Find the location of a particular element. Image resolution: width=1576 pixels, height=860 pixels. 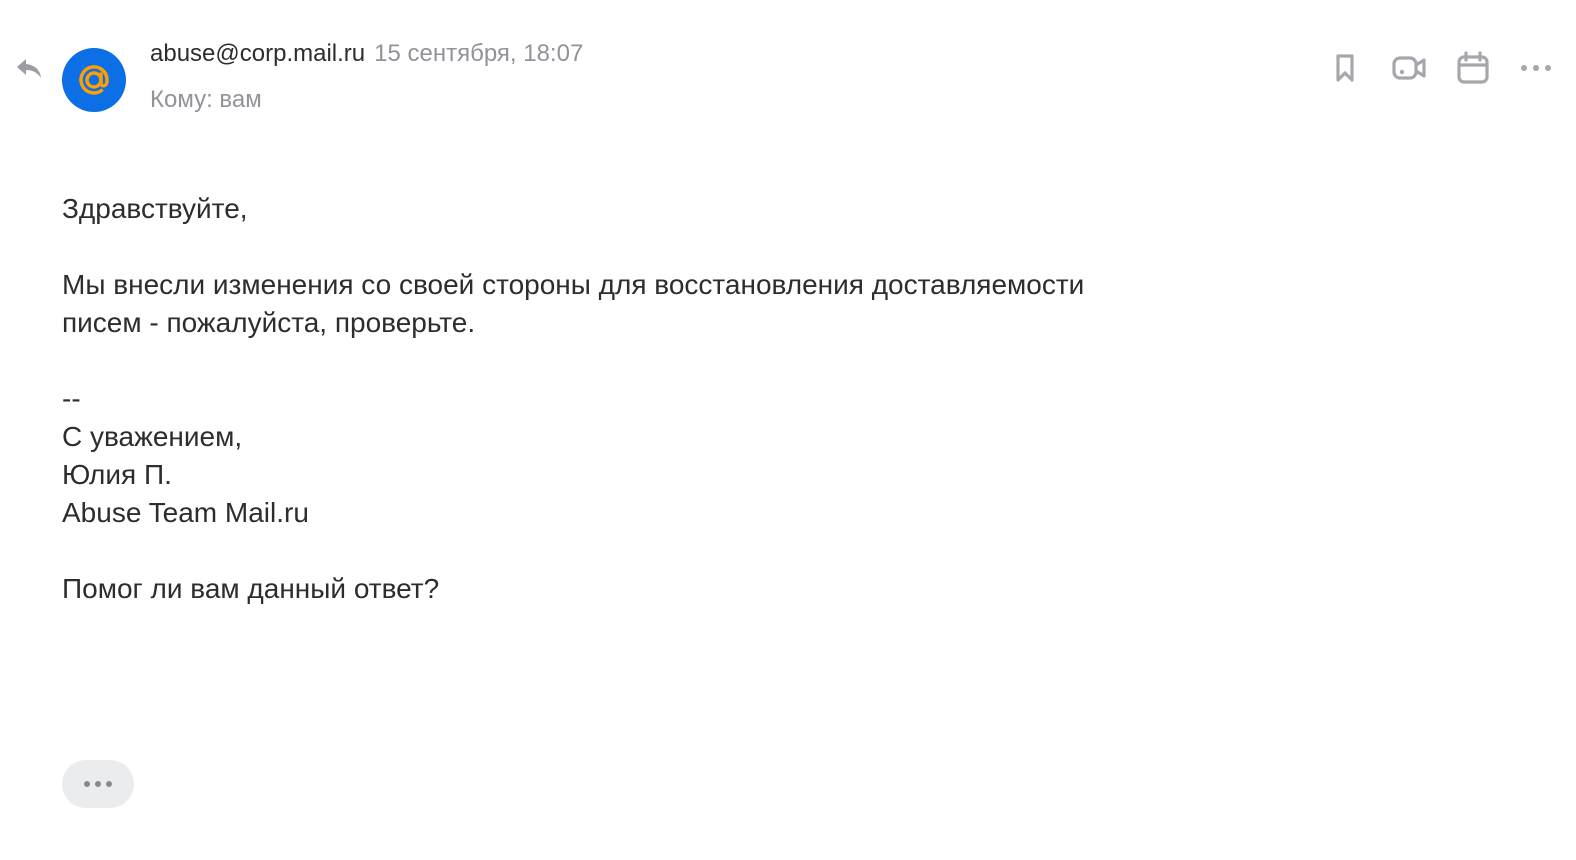

calendar-button is located at coordinates (1473, 68).